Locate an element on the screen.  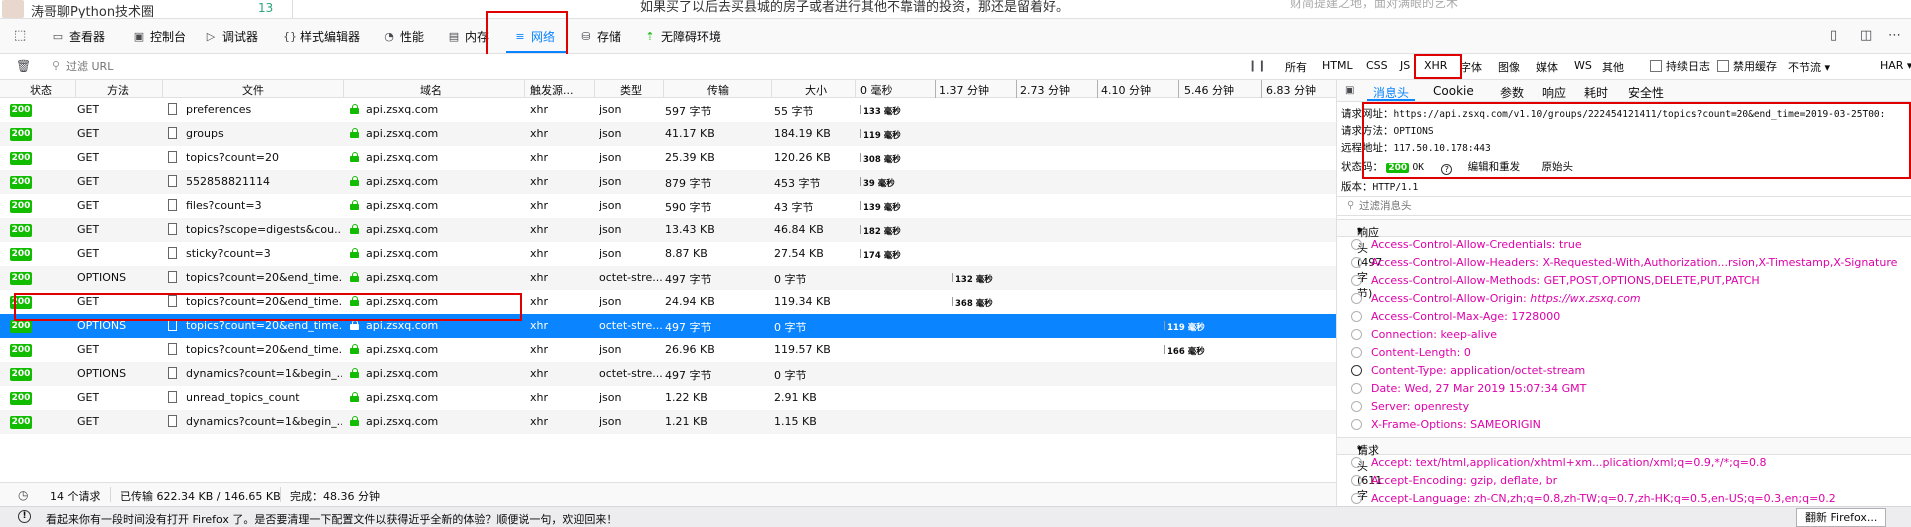
header-row: Content-Length: 0 is located at coordinates (1411, 352).